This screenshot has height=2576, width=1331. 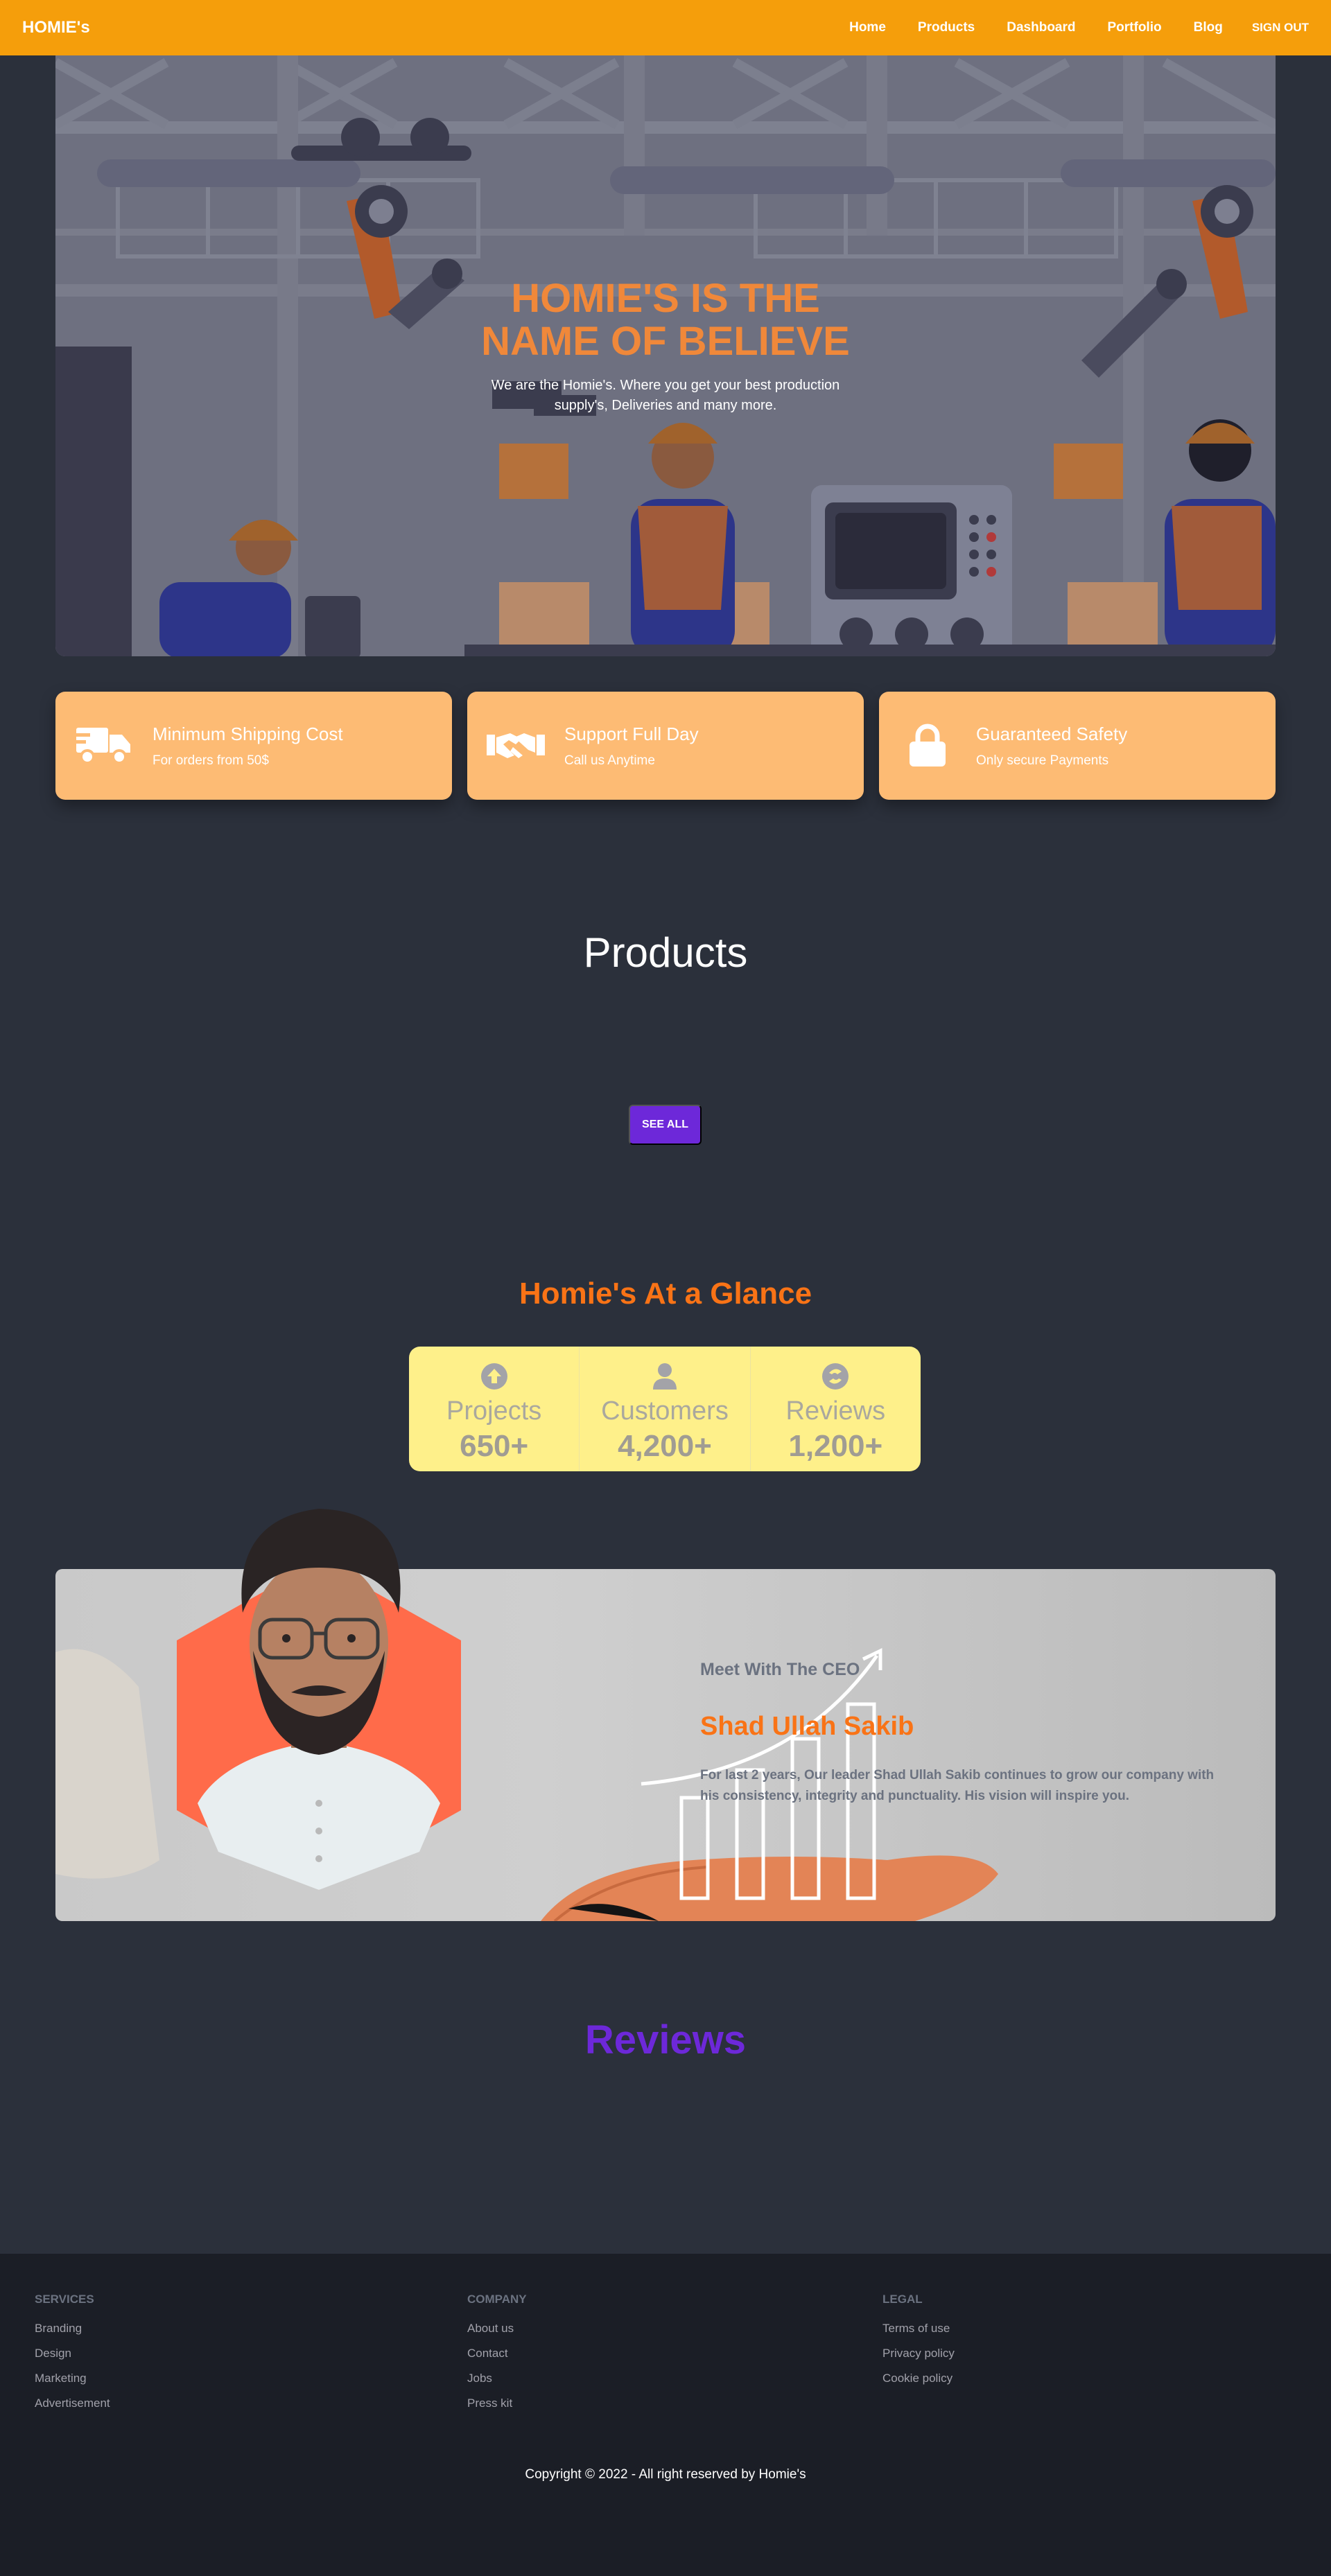 I want to click on footer-company: COMPANY About us Contact Jobs Press kit, so click(x=497, y=2357).